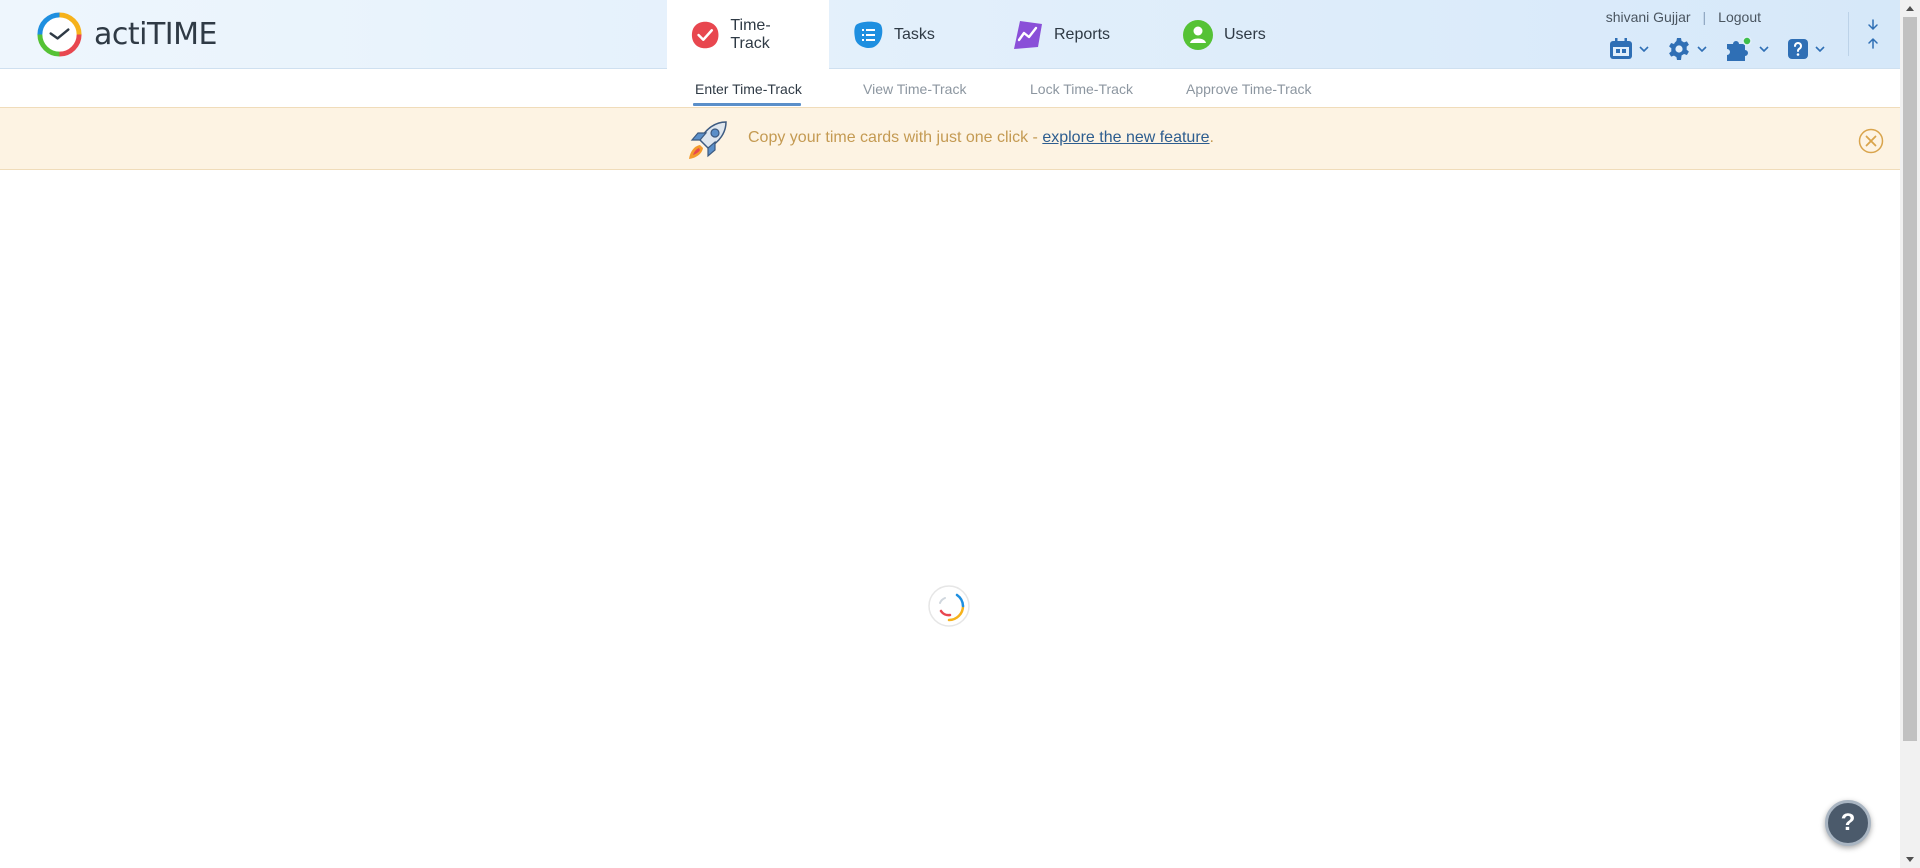 This screenshot has height=868, width=1920. I want to click on app-logo: actiTIME, so click(126, 34).